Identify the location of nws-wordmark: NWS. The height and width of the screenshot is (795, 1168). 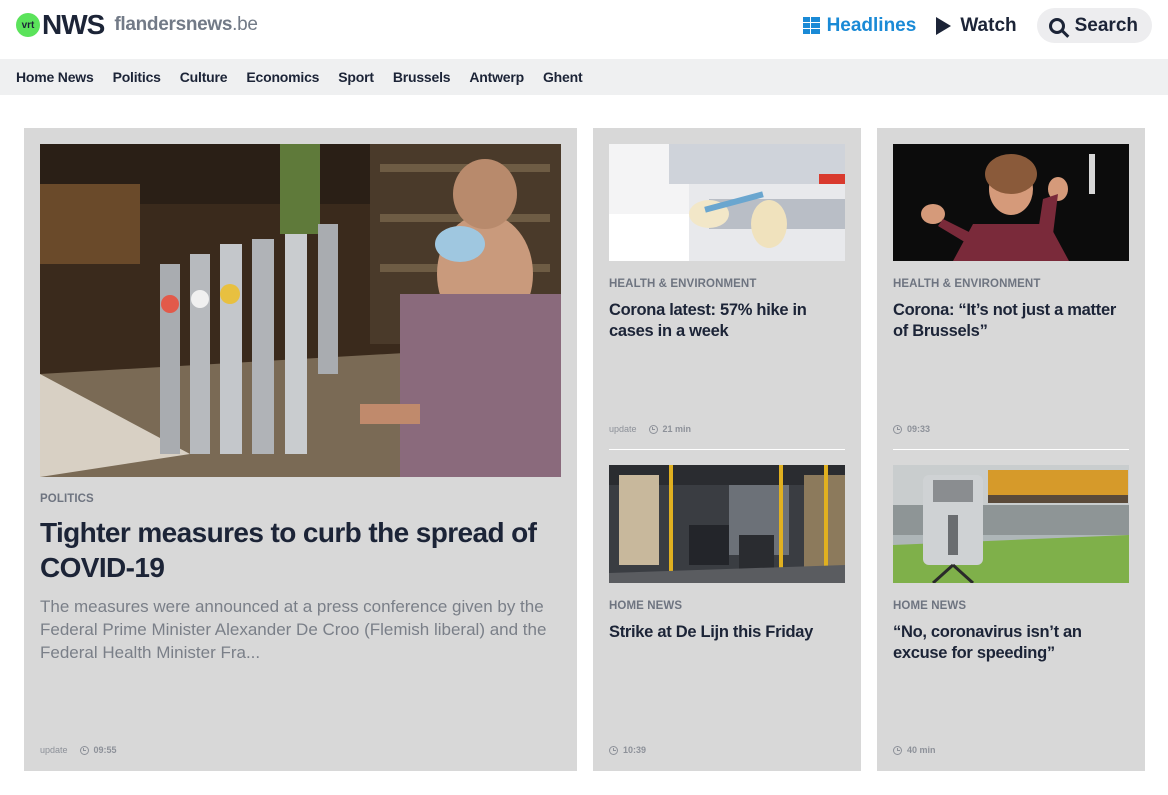
(73, 24).